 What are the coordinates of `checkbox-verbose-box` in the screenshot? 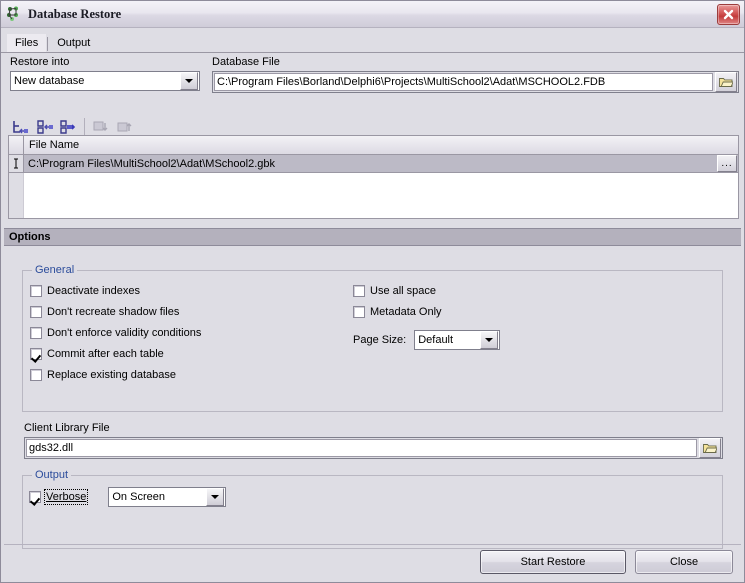 It's located at (35, 497).